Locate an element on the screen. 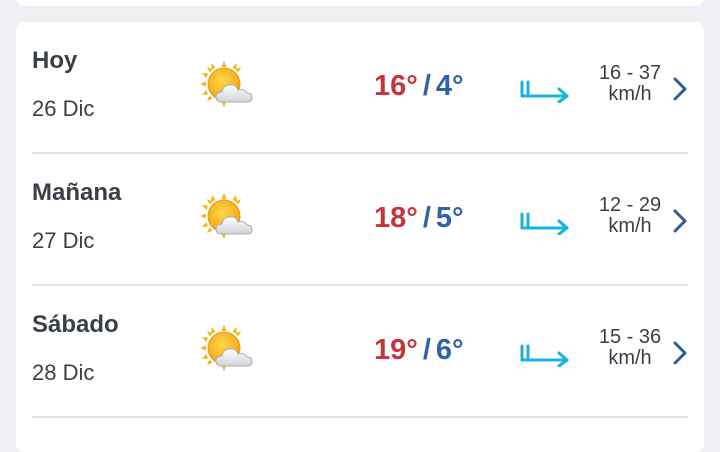 The height and width of the screenshot is (452, 720). min-temperature: 4° is located at coordinates (449, 86).